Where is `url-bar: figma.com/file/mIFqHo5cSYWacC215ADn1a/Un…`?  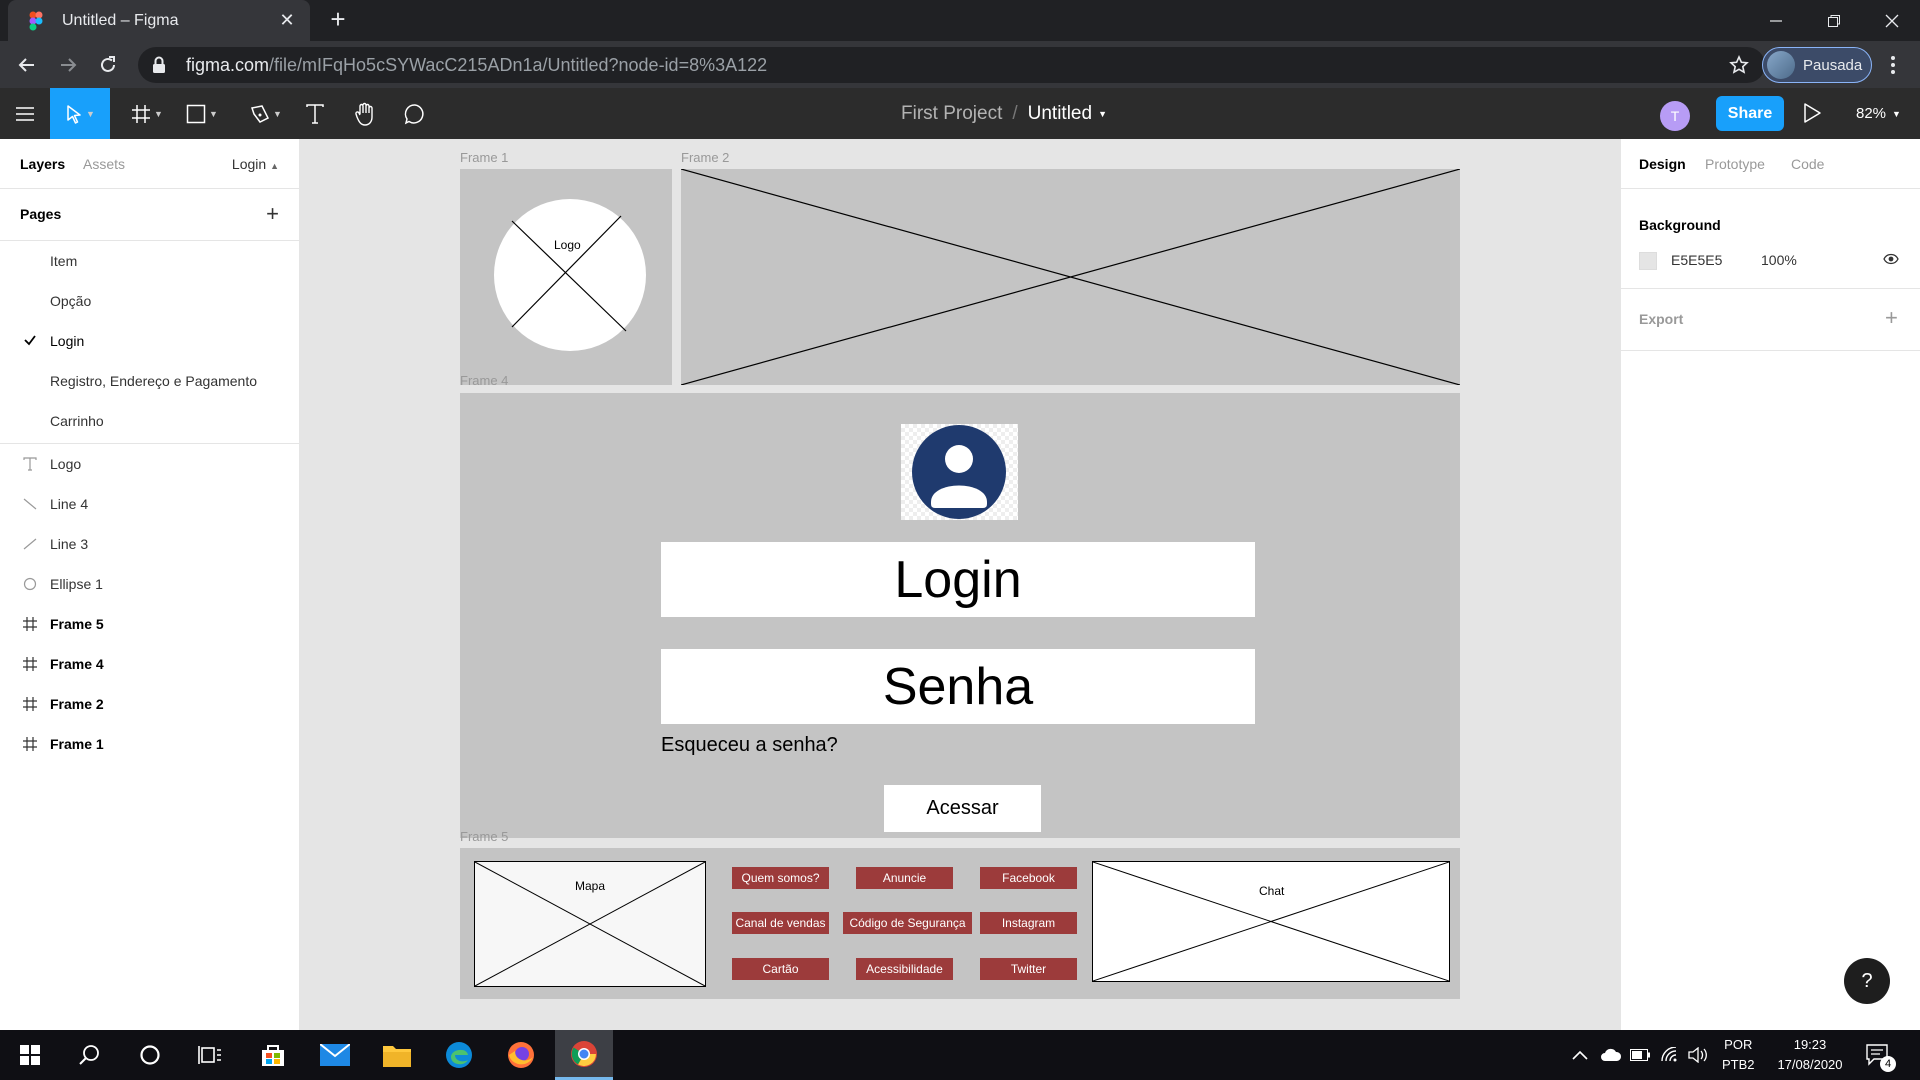 url-bar: figma.com/file/mIFqHo5cSYWacC215ADn1a/Un… is located at coordinates (951, 65).